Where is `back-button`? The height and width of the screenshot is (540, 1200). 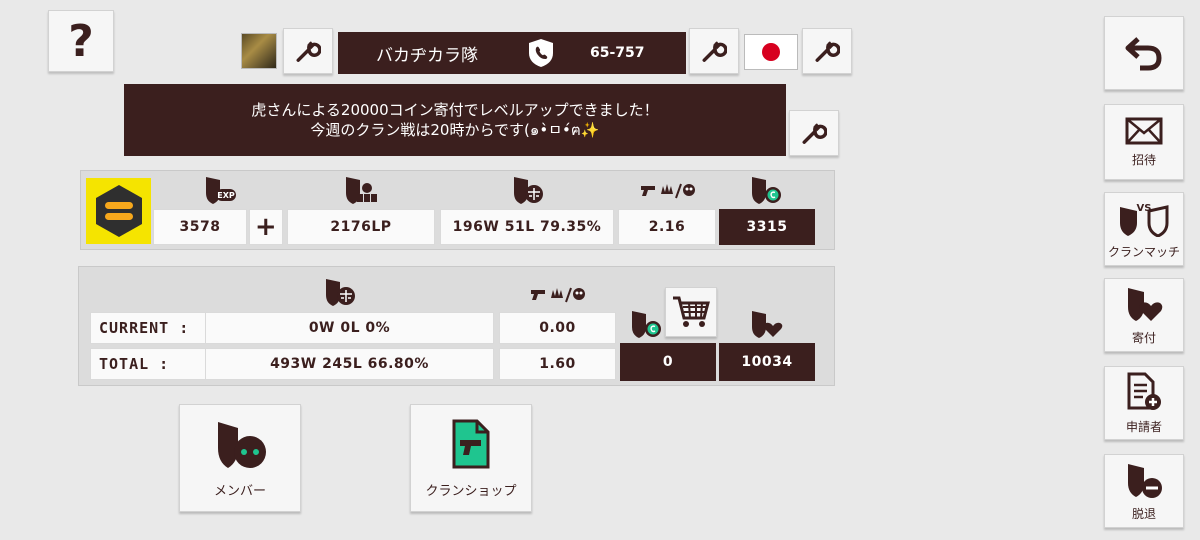 back-button is located at coordinates (1144, 53).